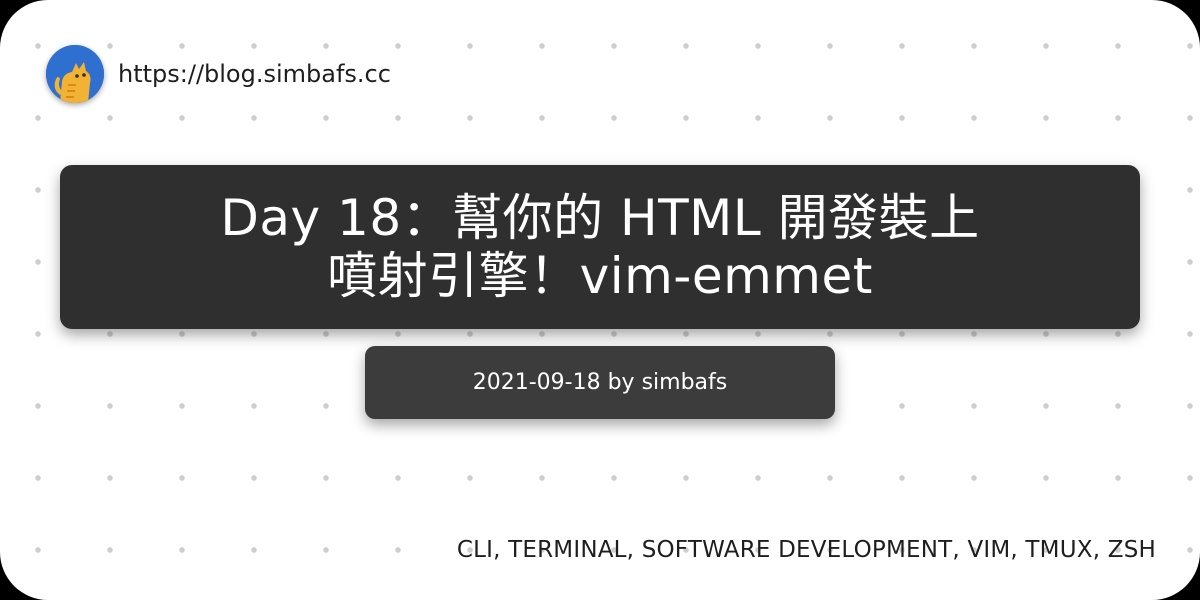 Image resolution: width=1200 pixels, height=600 pixels. I want to click on post-title-line-2: 噴射引擎！vim-emmet, so click(600, 276).